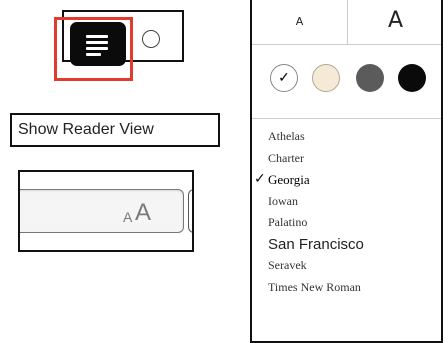 Image resolution: width=448 pixels, height=343 pixels. I want to click on font-label: Seravek, so click(287, 265).